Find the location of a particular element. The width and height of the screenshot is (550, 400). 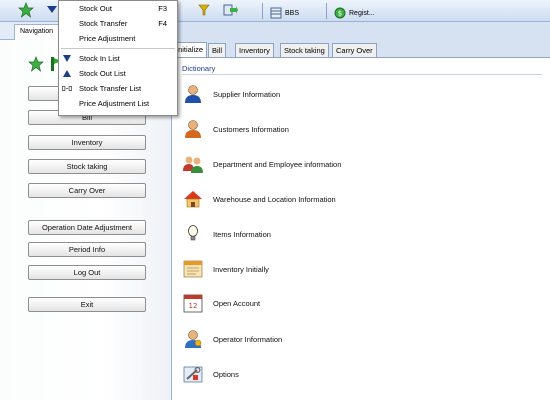

tab-bill: Bill is located at coordinates (217, 50).